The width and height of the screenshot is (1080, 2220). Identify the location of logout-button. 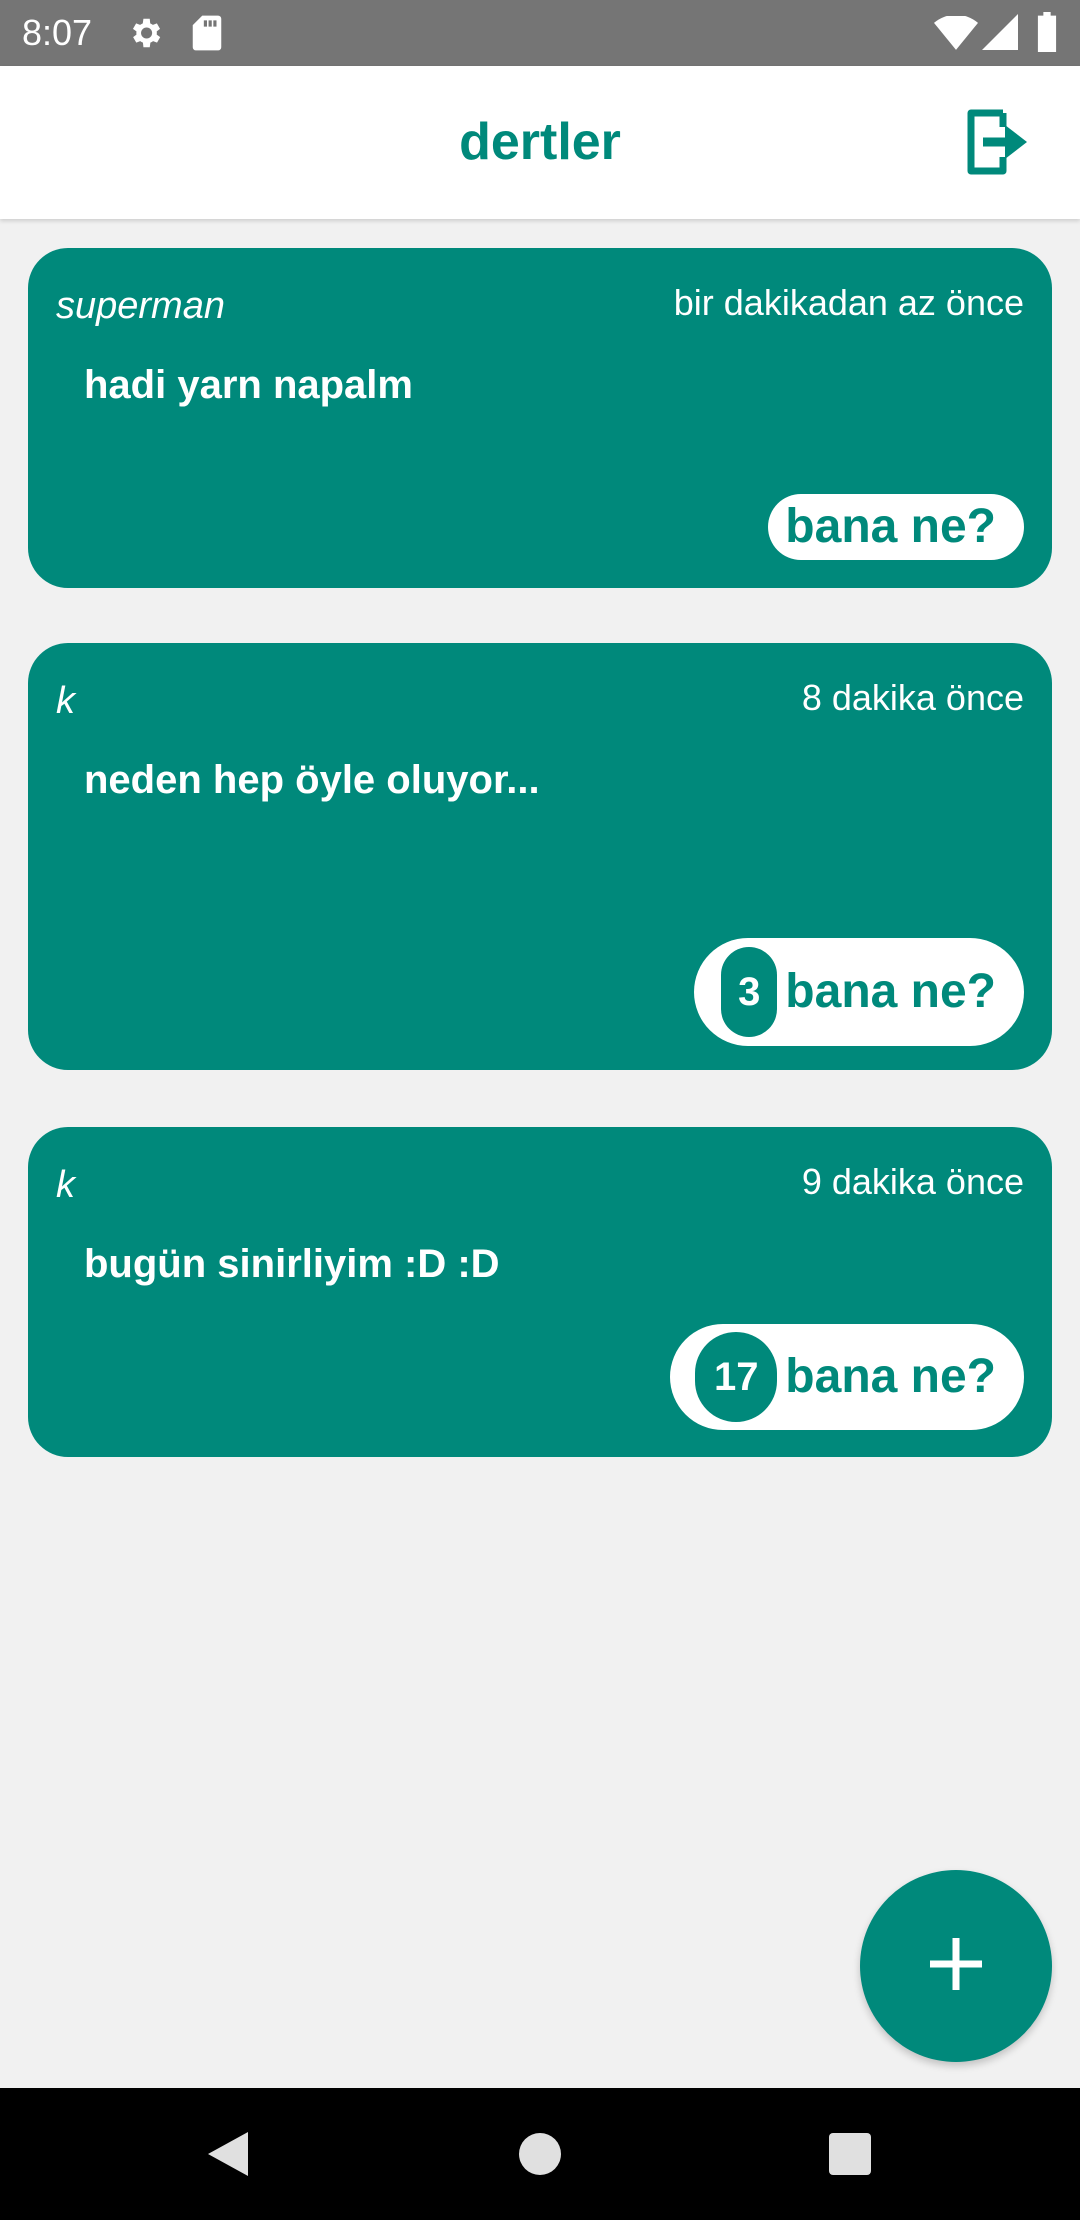
(996, 144).